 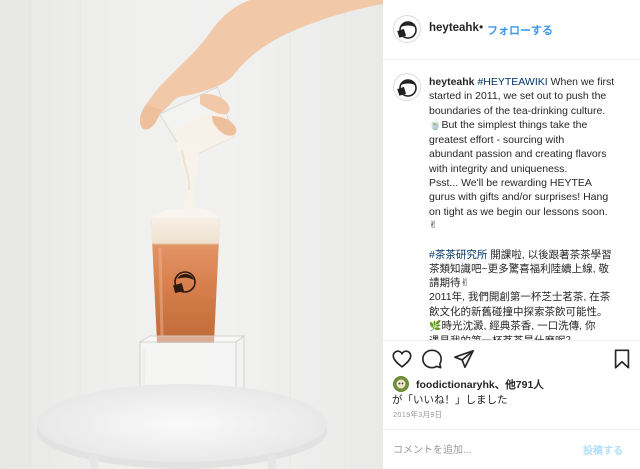 What do you see at coordinates (603, 449) in the screenshot?
I see `post-comment-button: 投稿する` at bounding box center [603, 449].